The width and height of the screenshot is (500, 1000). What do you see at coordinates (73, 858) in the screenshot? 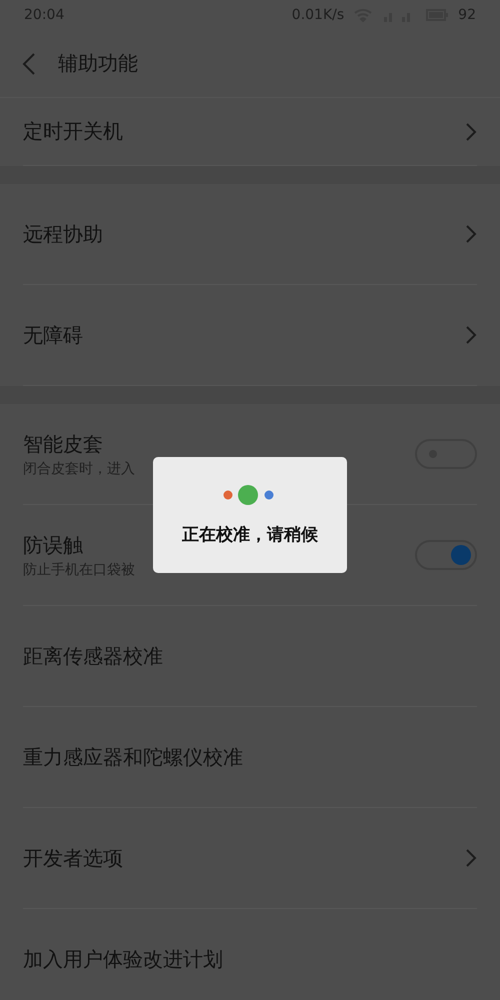
I see `setting-title: 开发者选项` at bounding box center [73, 858].